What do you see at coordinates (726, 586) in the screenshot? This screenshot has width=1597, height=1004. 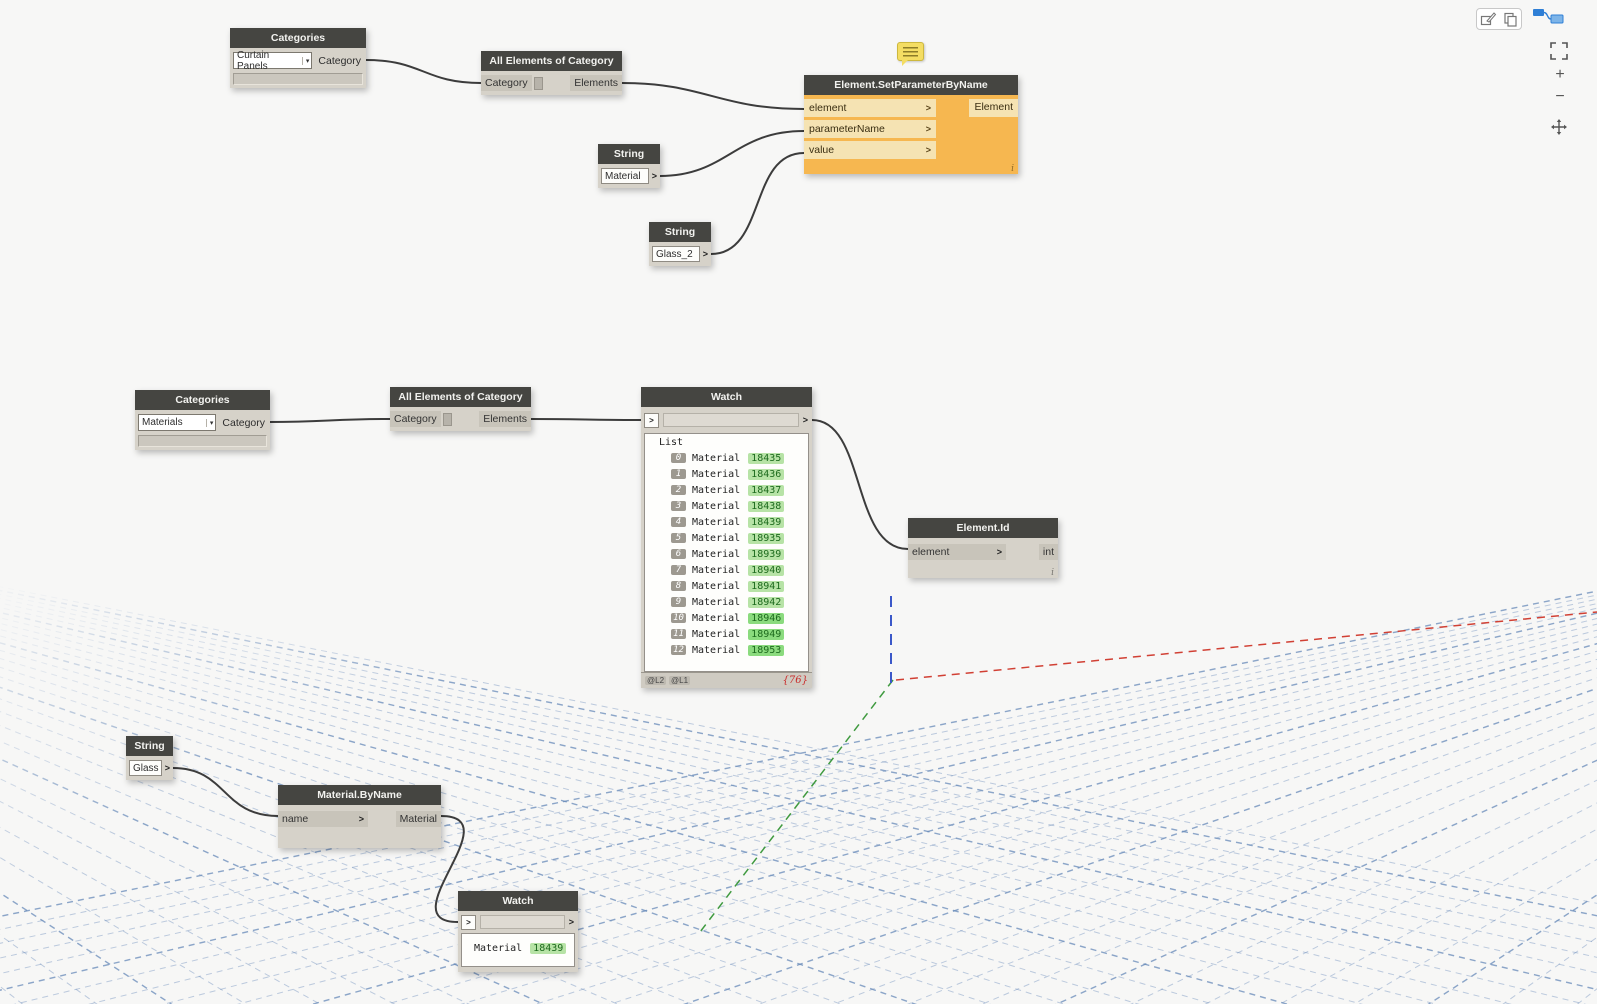 I see `list-item: 8 Material 18941` at bounding box center [726, 586].